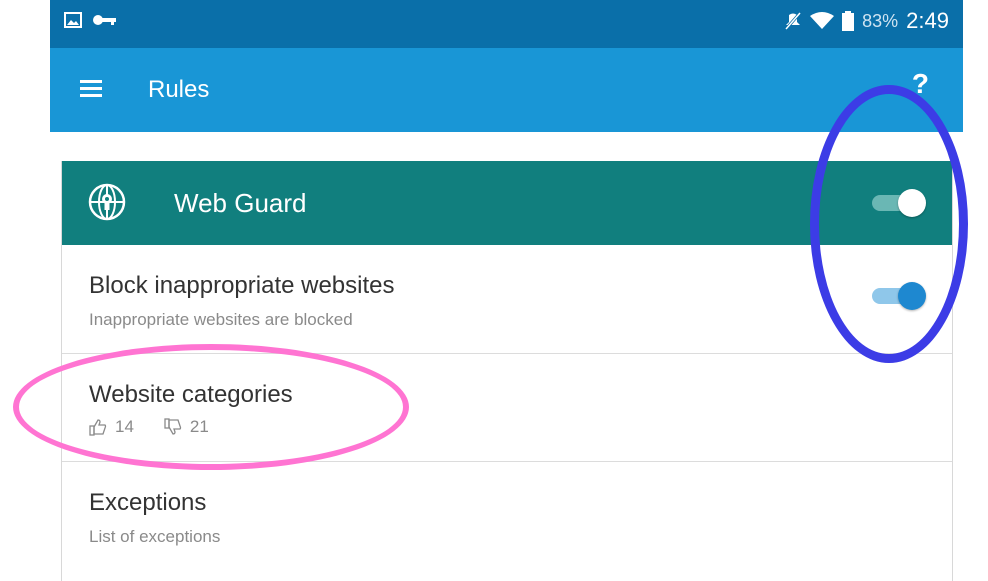 Image resolution: width=988 pixels, height=581 pixels. What do you see at coordinates (179, 89) in the screenshot?
I see `page-title: Rules` at bounding box center [179, 89].